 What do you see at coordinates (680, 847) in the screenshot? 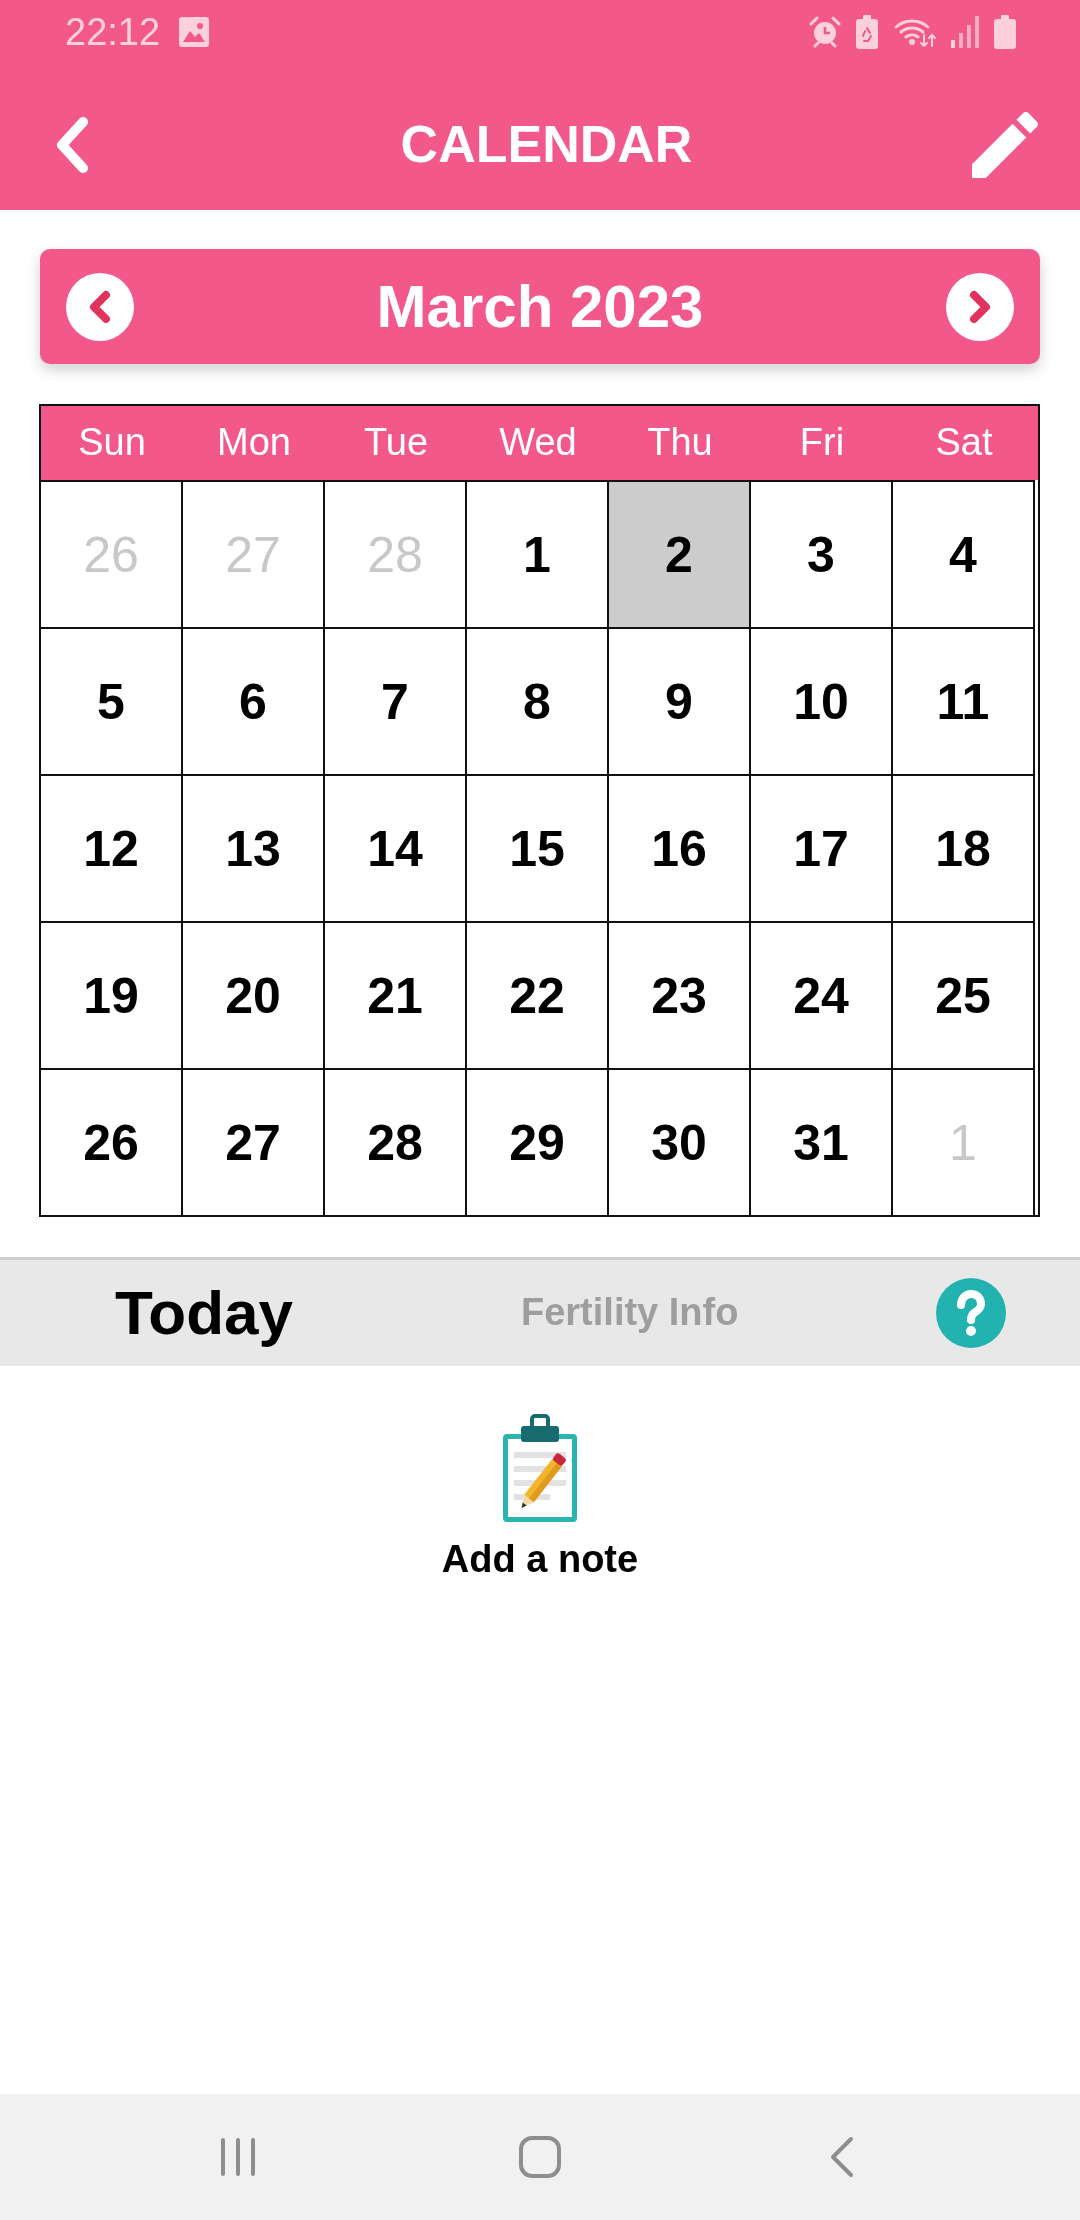
I see `day-cell: 16` at bounding box center [680, 847].